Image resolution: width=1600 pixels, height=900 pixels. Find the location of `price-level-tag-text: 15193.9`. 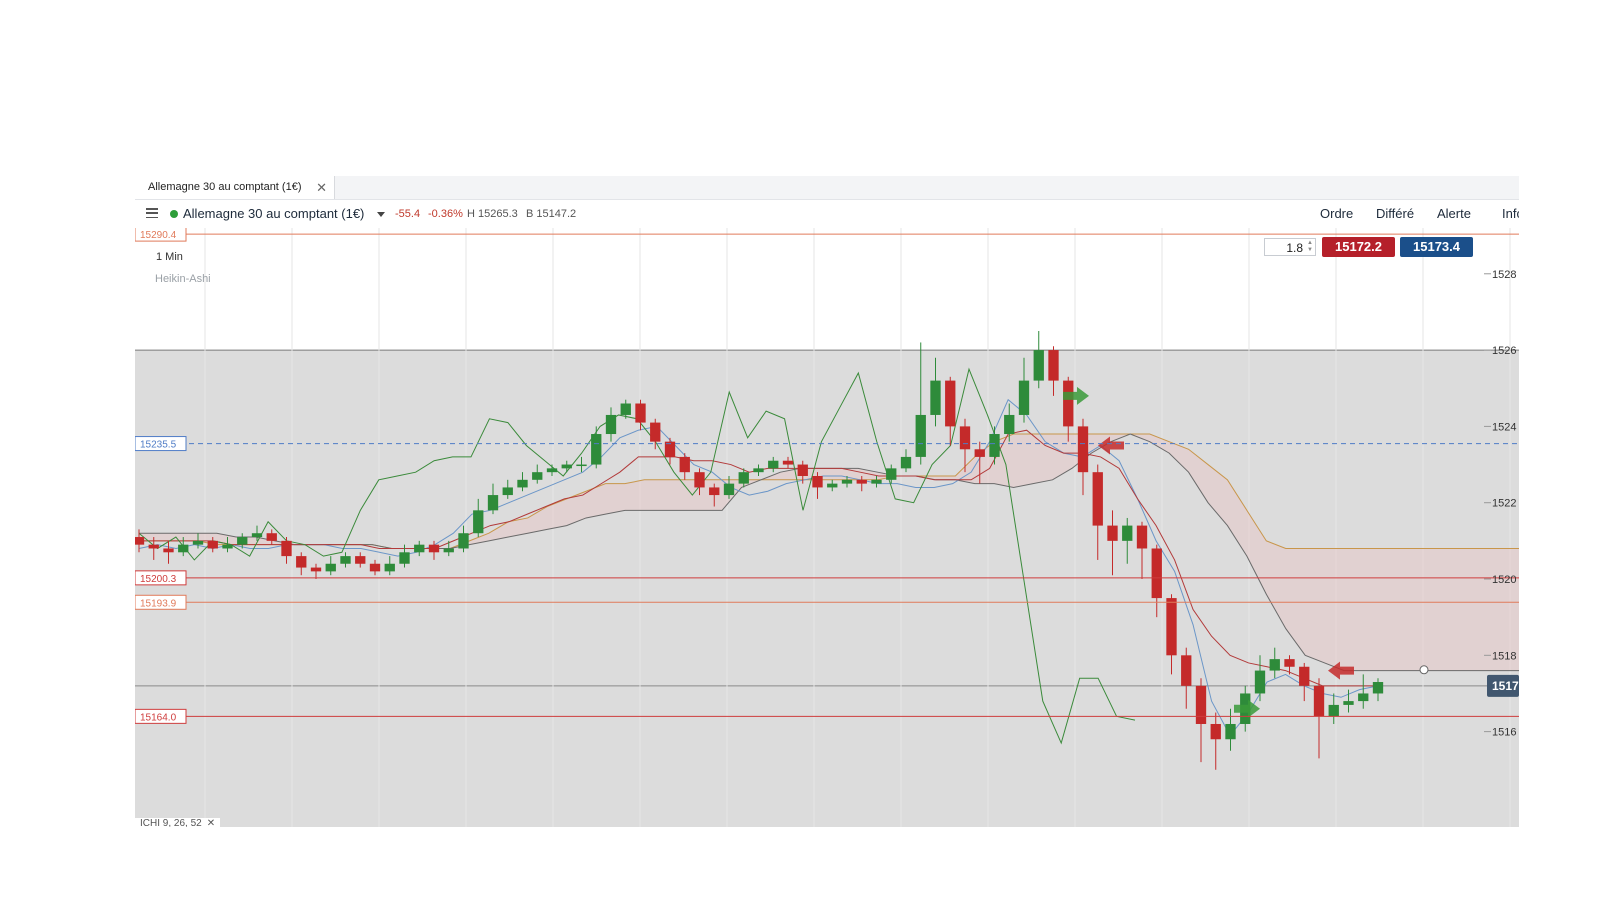

price-level-tag-text: 15193.9 is located at coordinates (158, 603).